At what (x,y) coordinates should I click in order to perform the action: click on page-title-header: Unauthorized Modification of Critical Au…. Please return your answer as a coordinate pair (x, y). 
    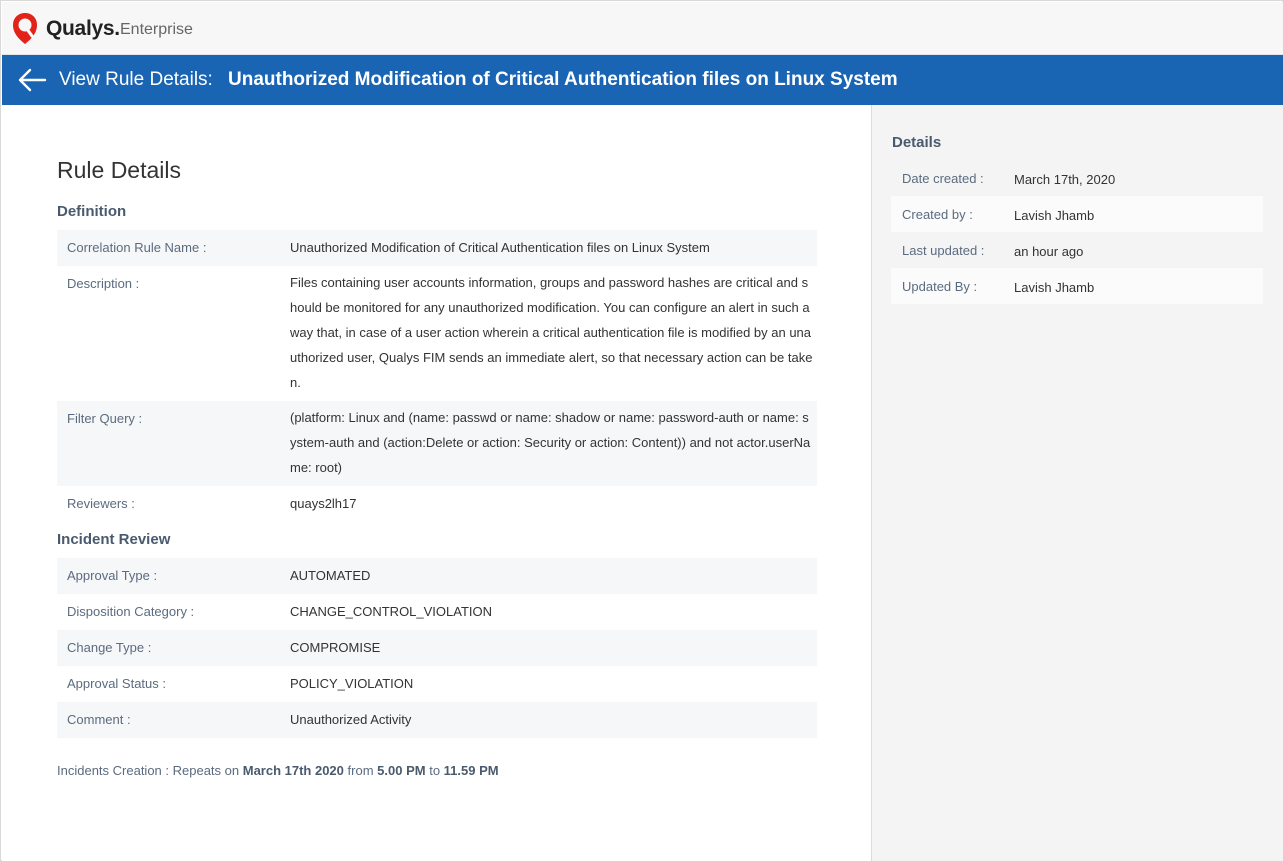
    Looking at the image, I should click on (563, 79).